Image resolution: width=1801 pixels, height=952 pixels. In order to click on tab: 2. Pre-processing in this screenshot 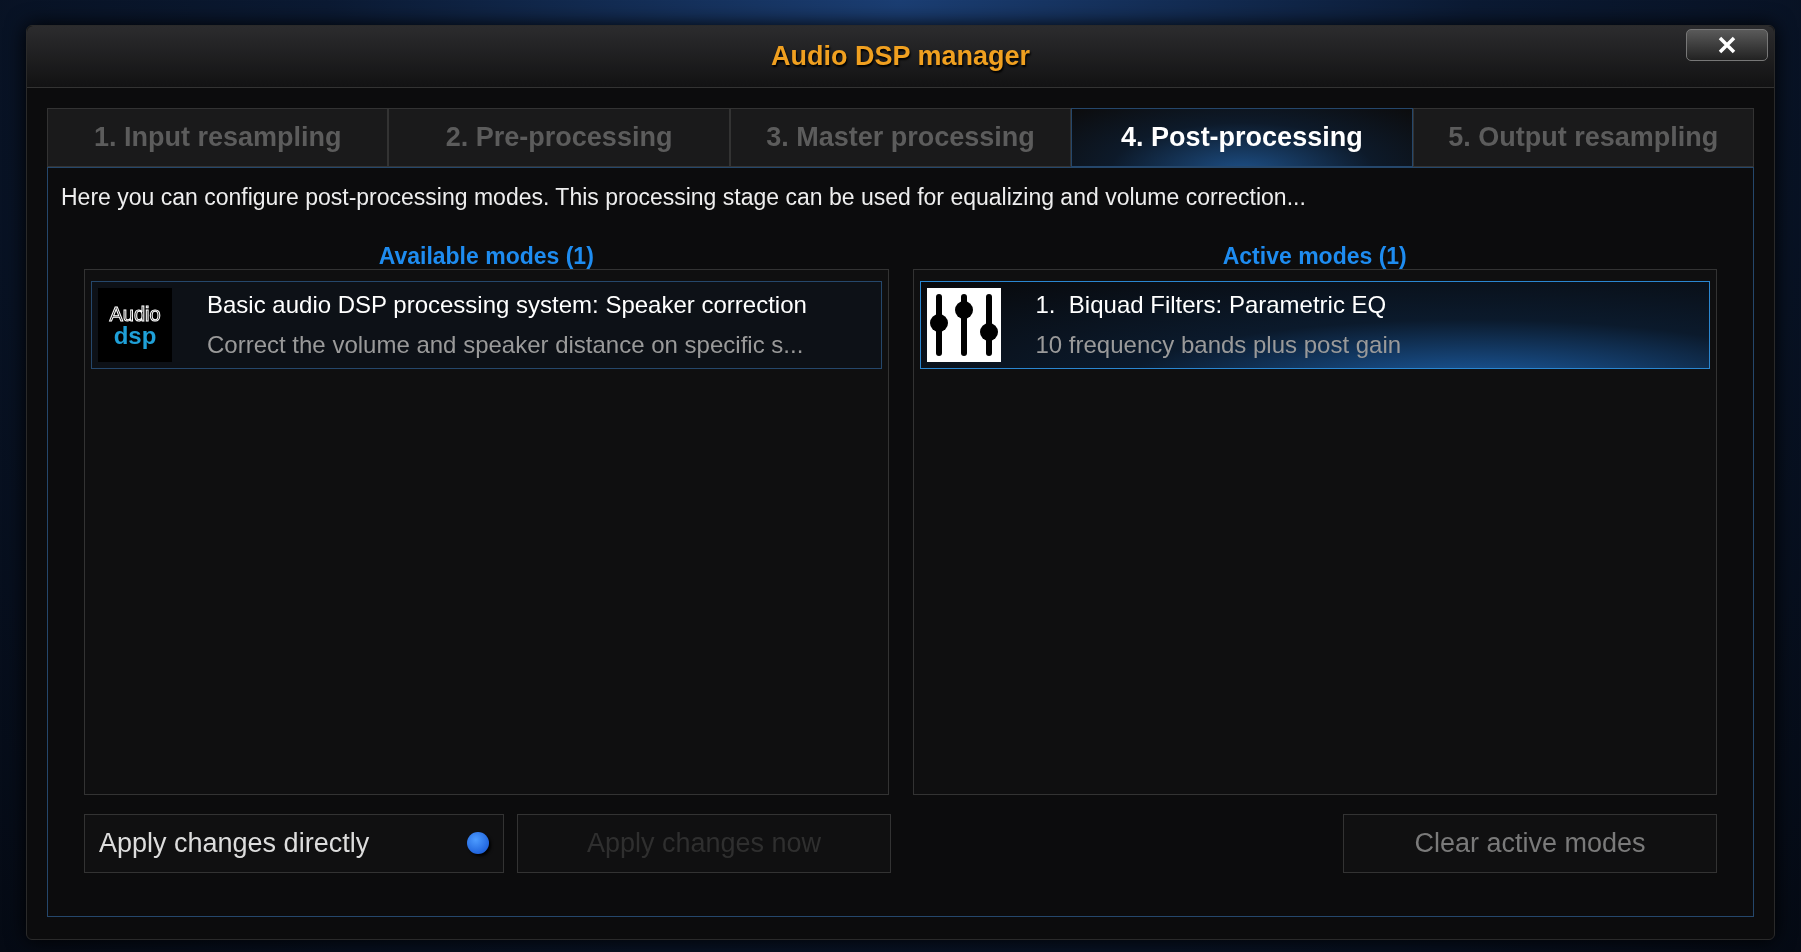, I will do `click(559, 137)`.